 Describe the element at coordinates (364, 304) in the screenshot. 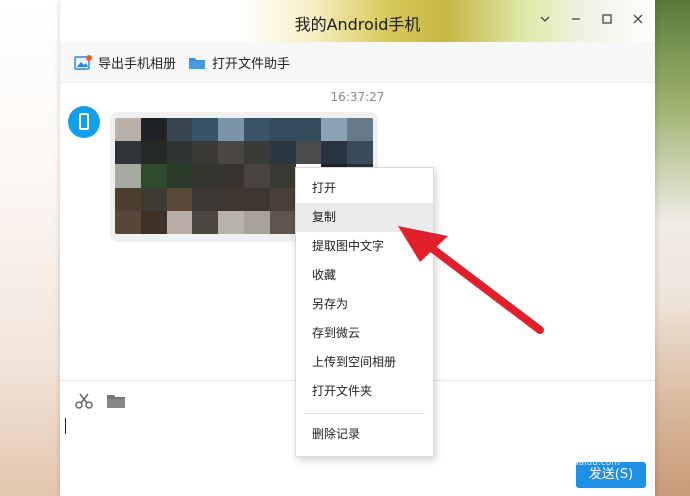

I see `menu-item-save-as: 另存为` at that location.